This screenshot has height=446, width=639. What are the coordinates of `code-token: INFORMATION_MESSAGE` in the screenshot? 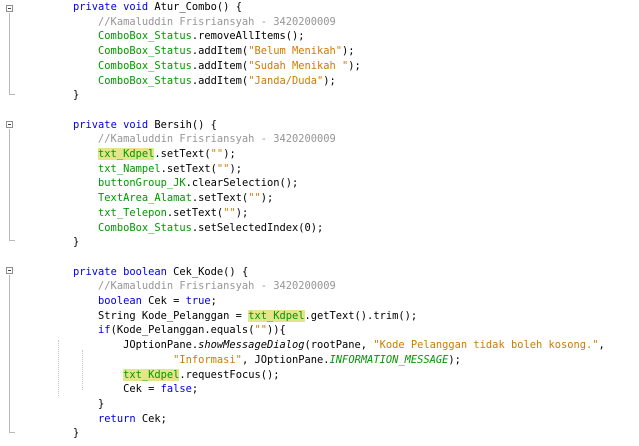 It's located at (389, 359).